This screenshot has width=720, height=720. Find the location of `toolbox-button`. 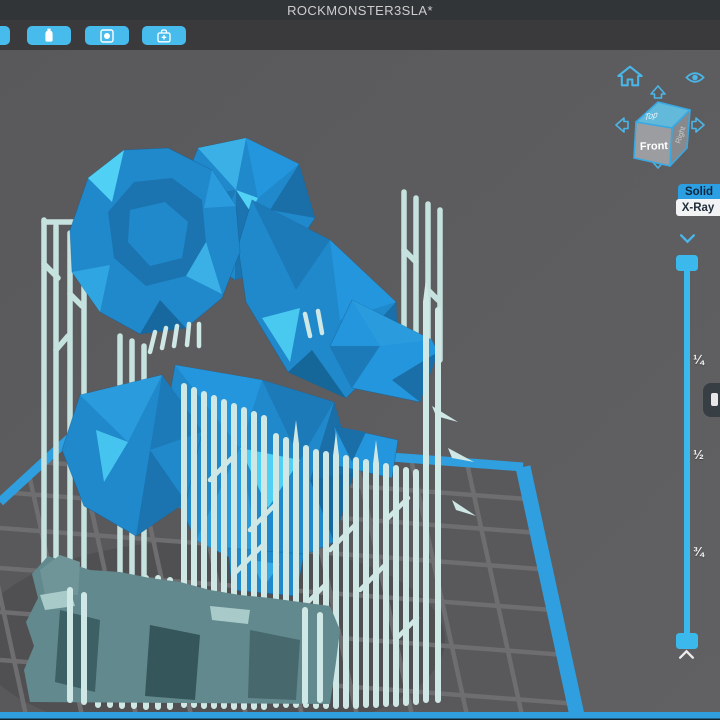

toolbox-button is located at coordinates (164, 35).